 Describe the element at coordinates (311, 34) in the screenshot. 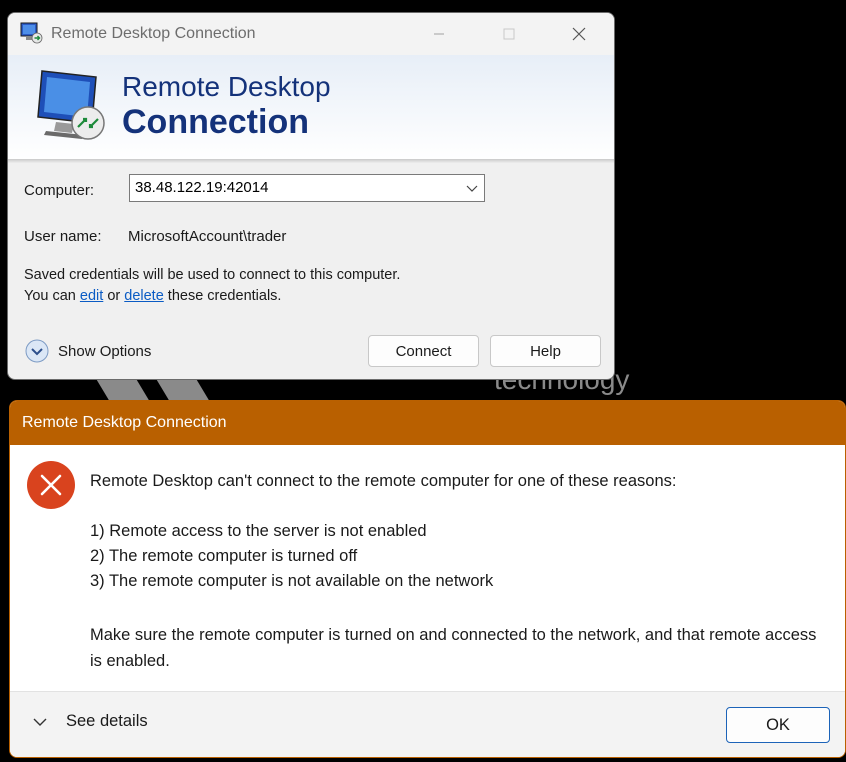

I see `rdc-titlebar: Remote Desktop Connection` at that location.